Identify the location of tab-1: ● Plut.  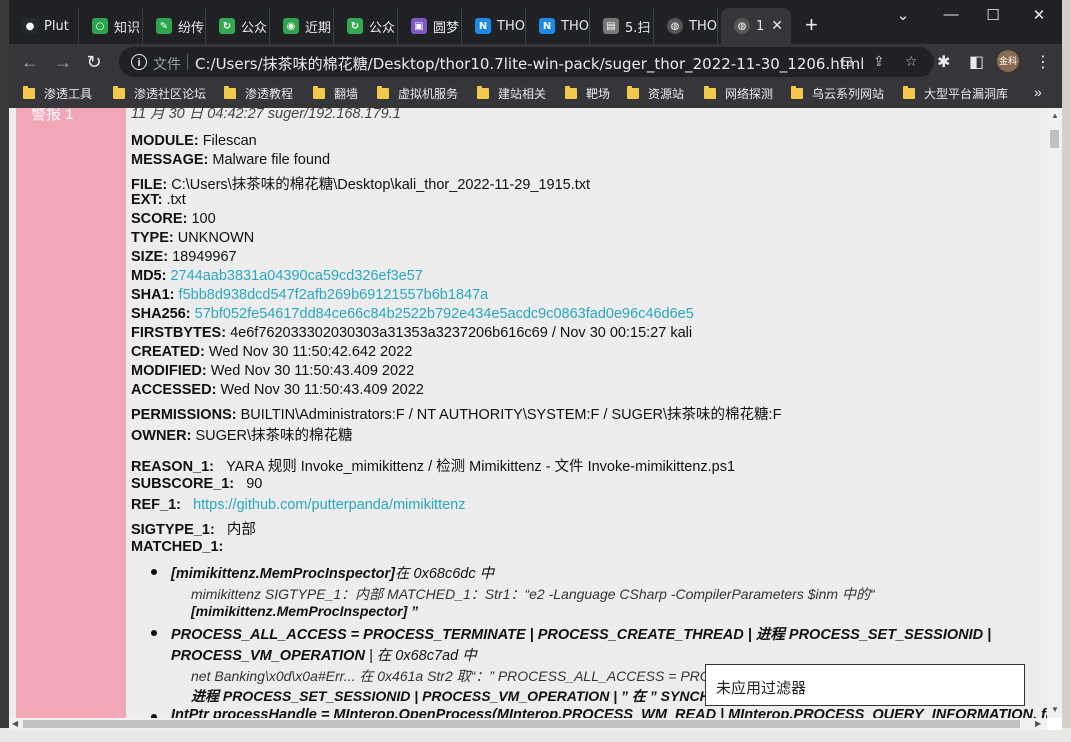
(44, 26).